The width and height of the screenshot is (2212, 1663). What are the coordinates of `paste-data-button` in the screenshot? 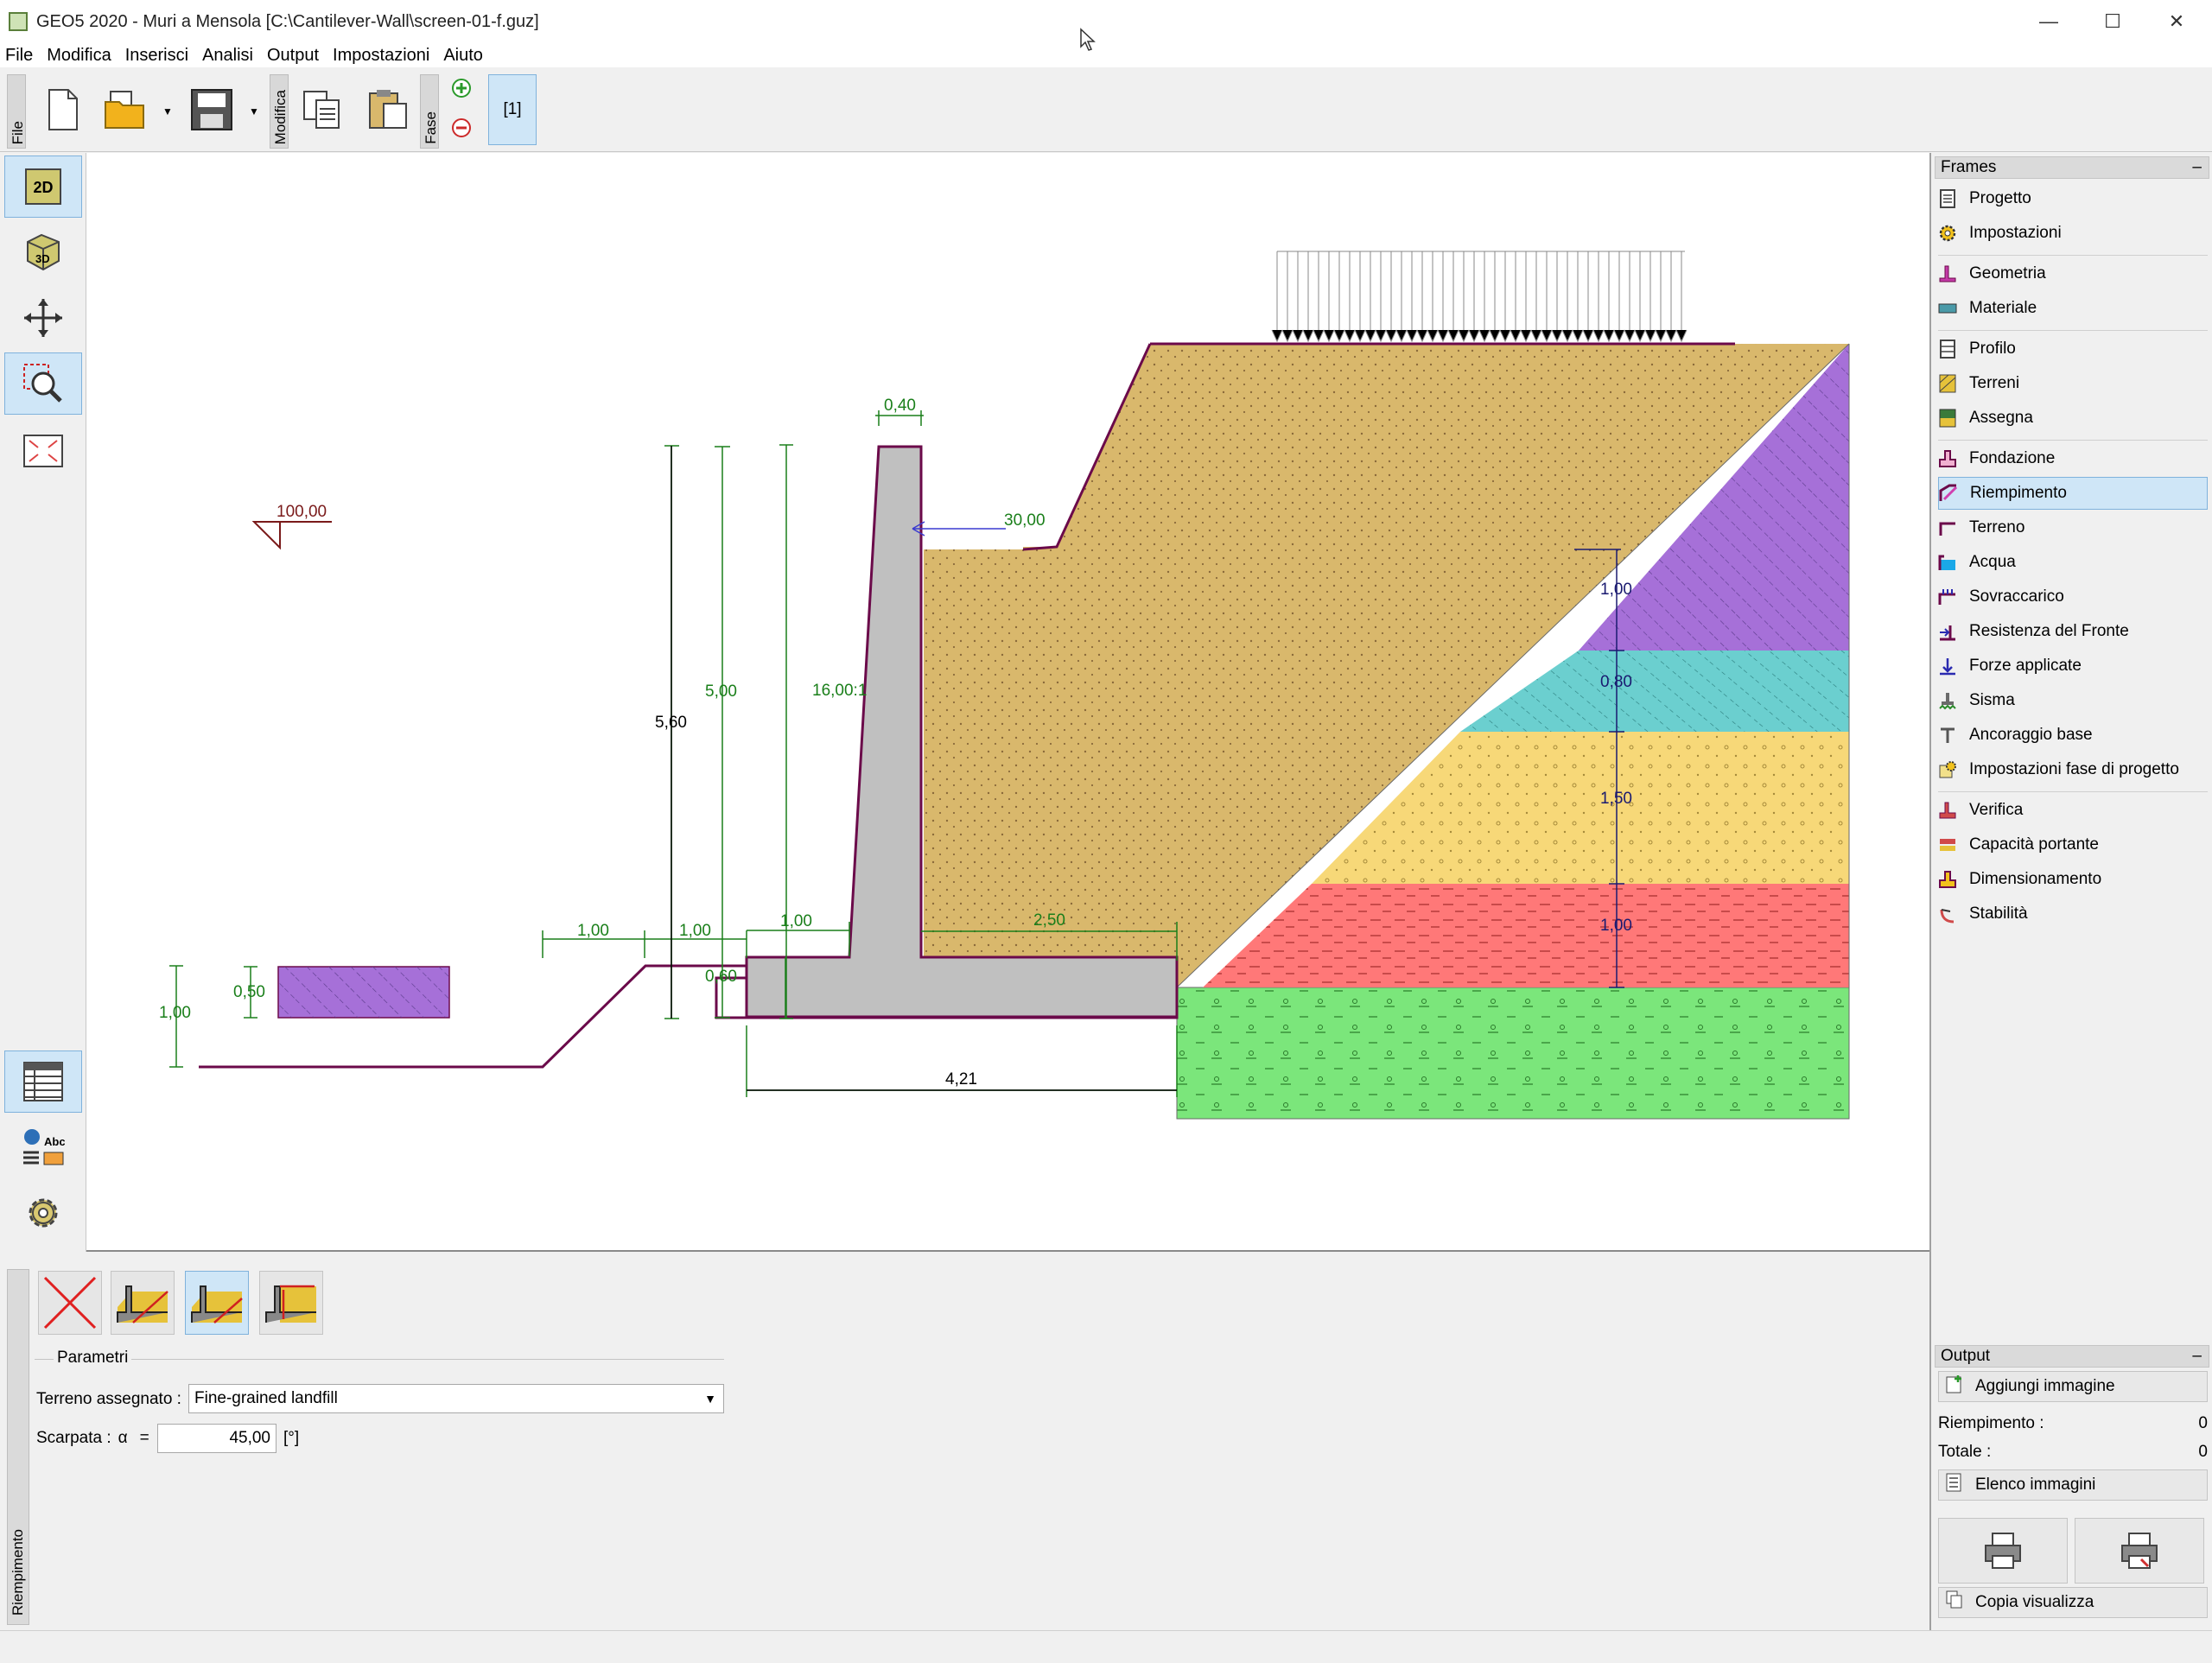 It's located at (388, 110).